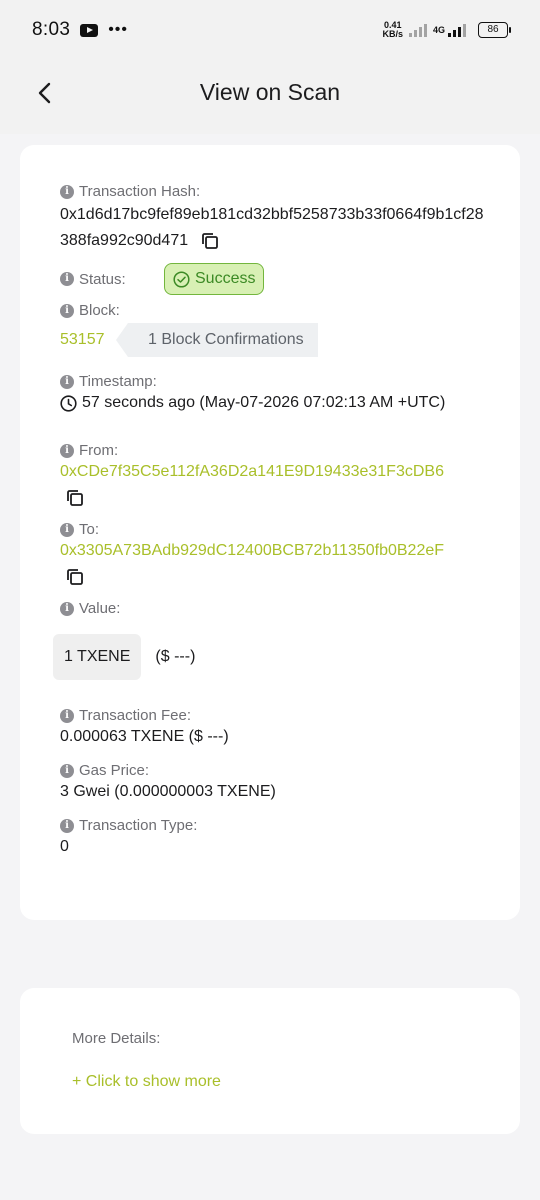 This screenshot has width=540, height=1200. Describe the element at coordinates (446, 30) in the screenshot. I see `status-indicators: 0.41 KB/s 4G 86` at that location.